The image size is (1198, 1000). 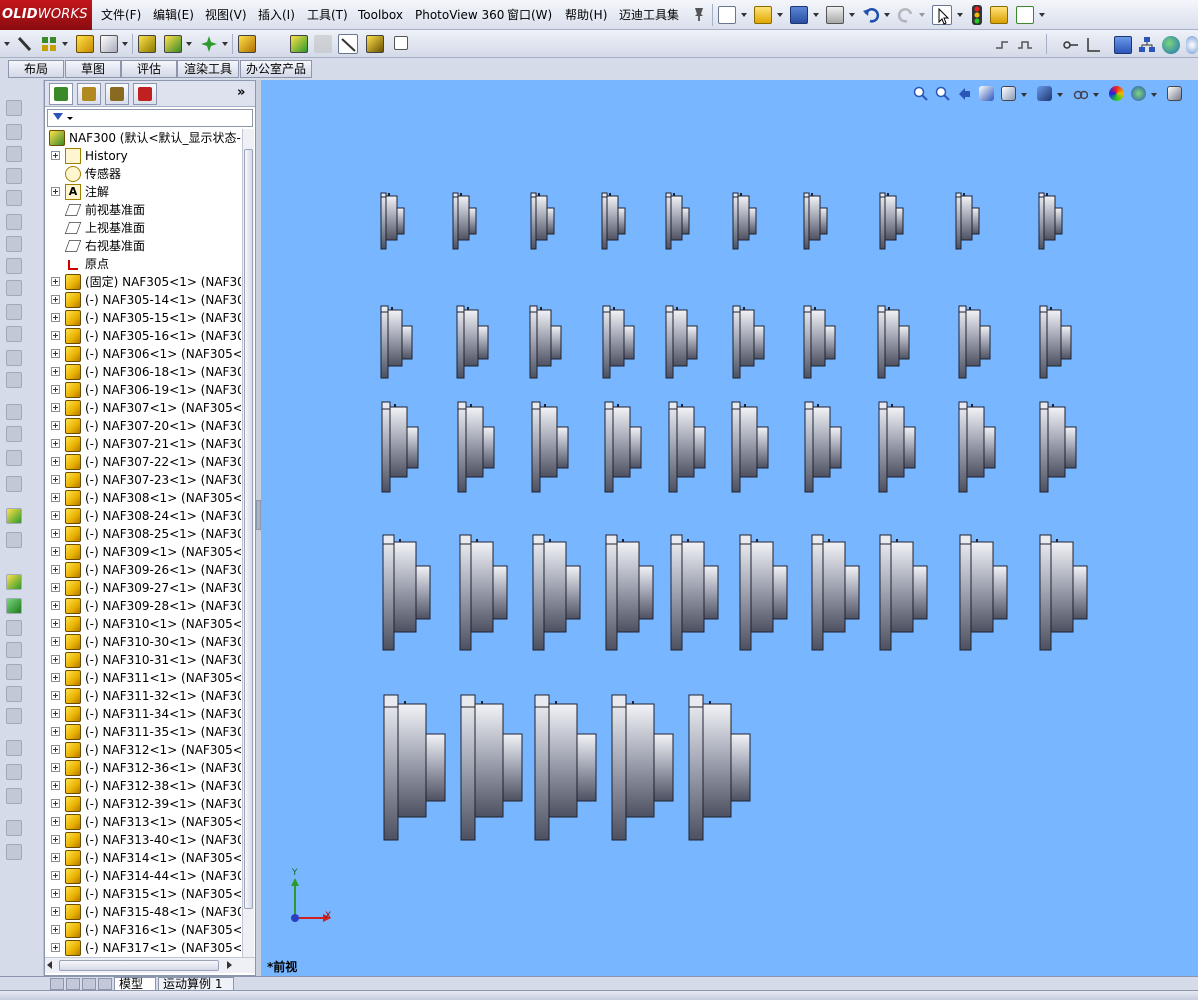 I want to click on tree-item: (-) NAF309-26<1> (NAF30, so click(x=143, y=570).